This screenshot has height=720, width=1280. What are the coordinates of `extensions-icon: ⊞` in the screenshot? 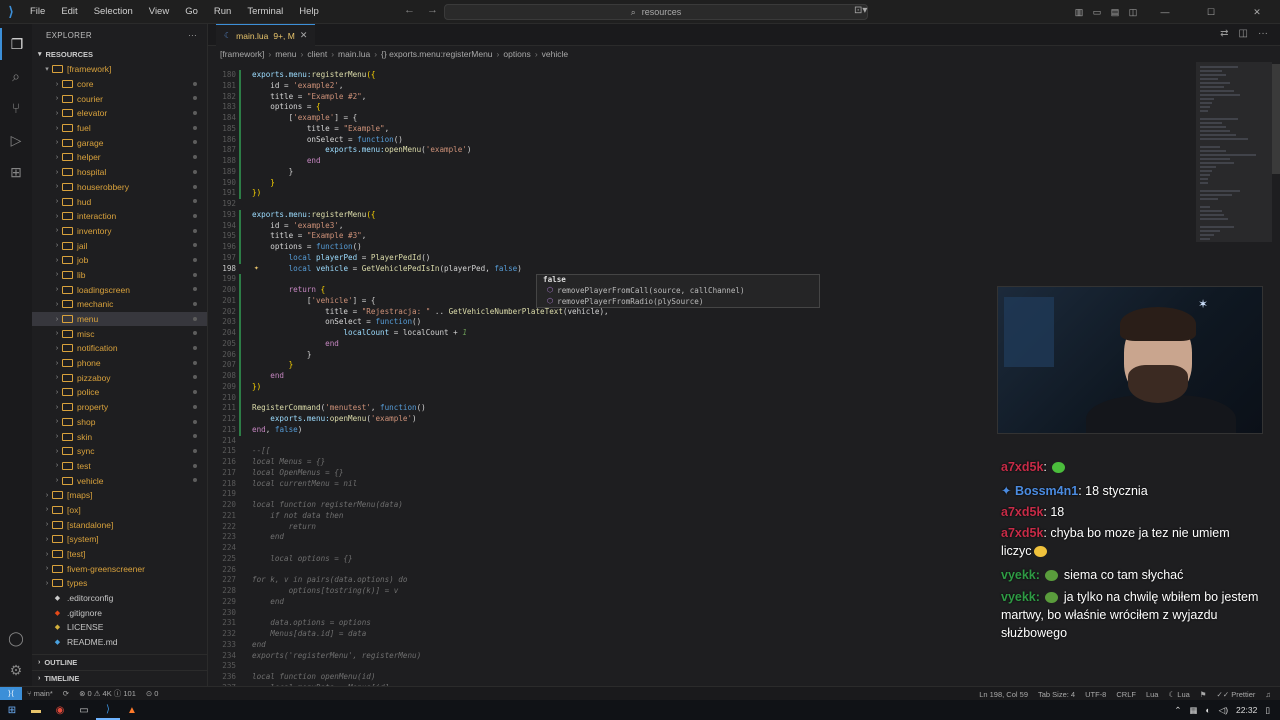 It's located at (16, 172).